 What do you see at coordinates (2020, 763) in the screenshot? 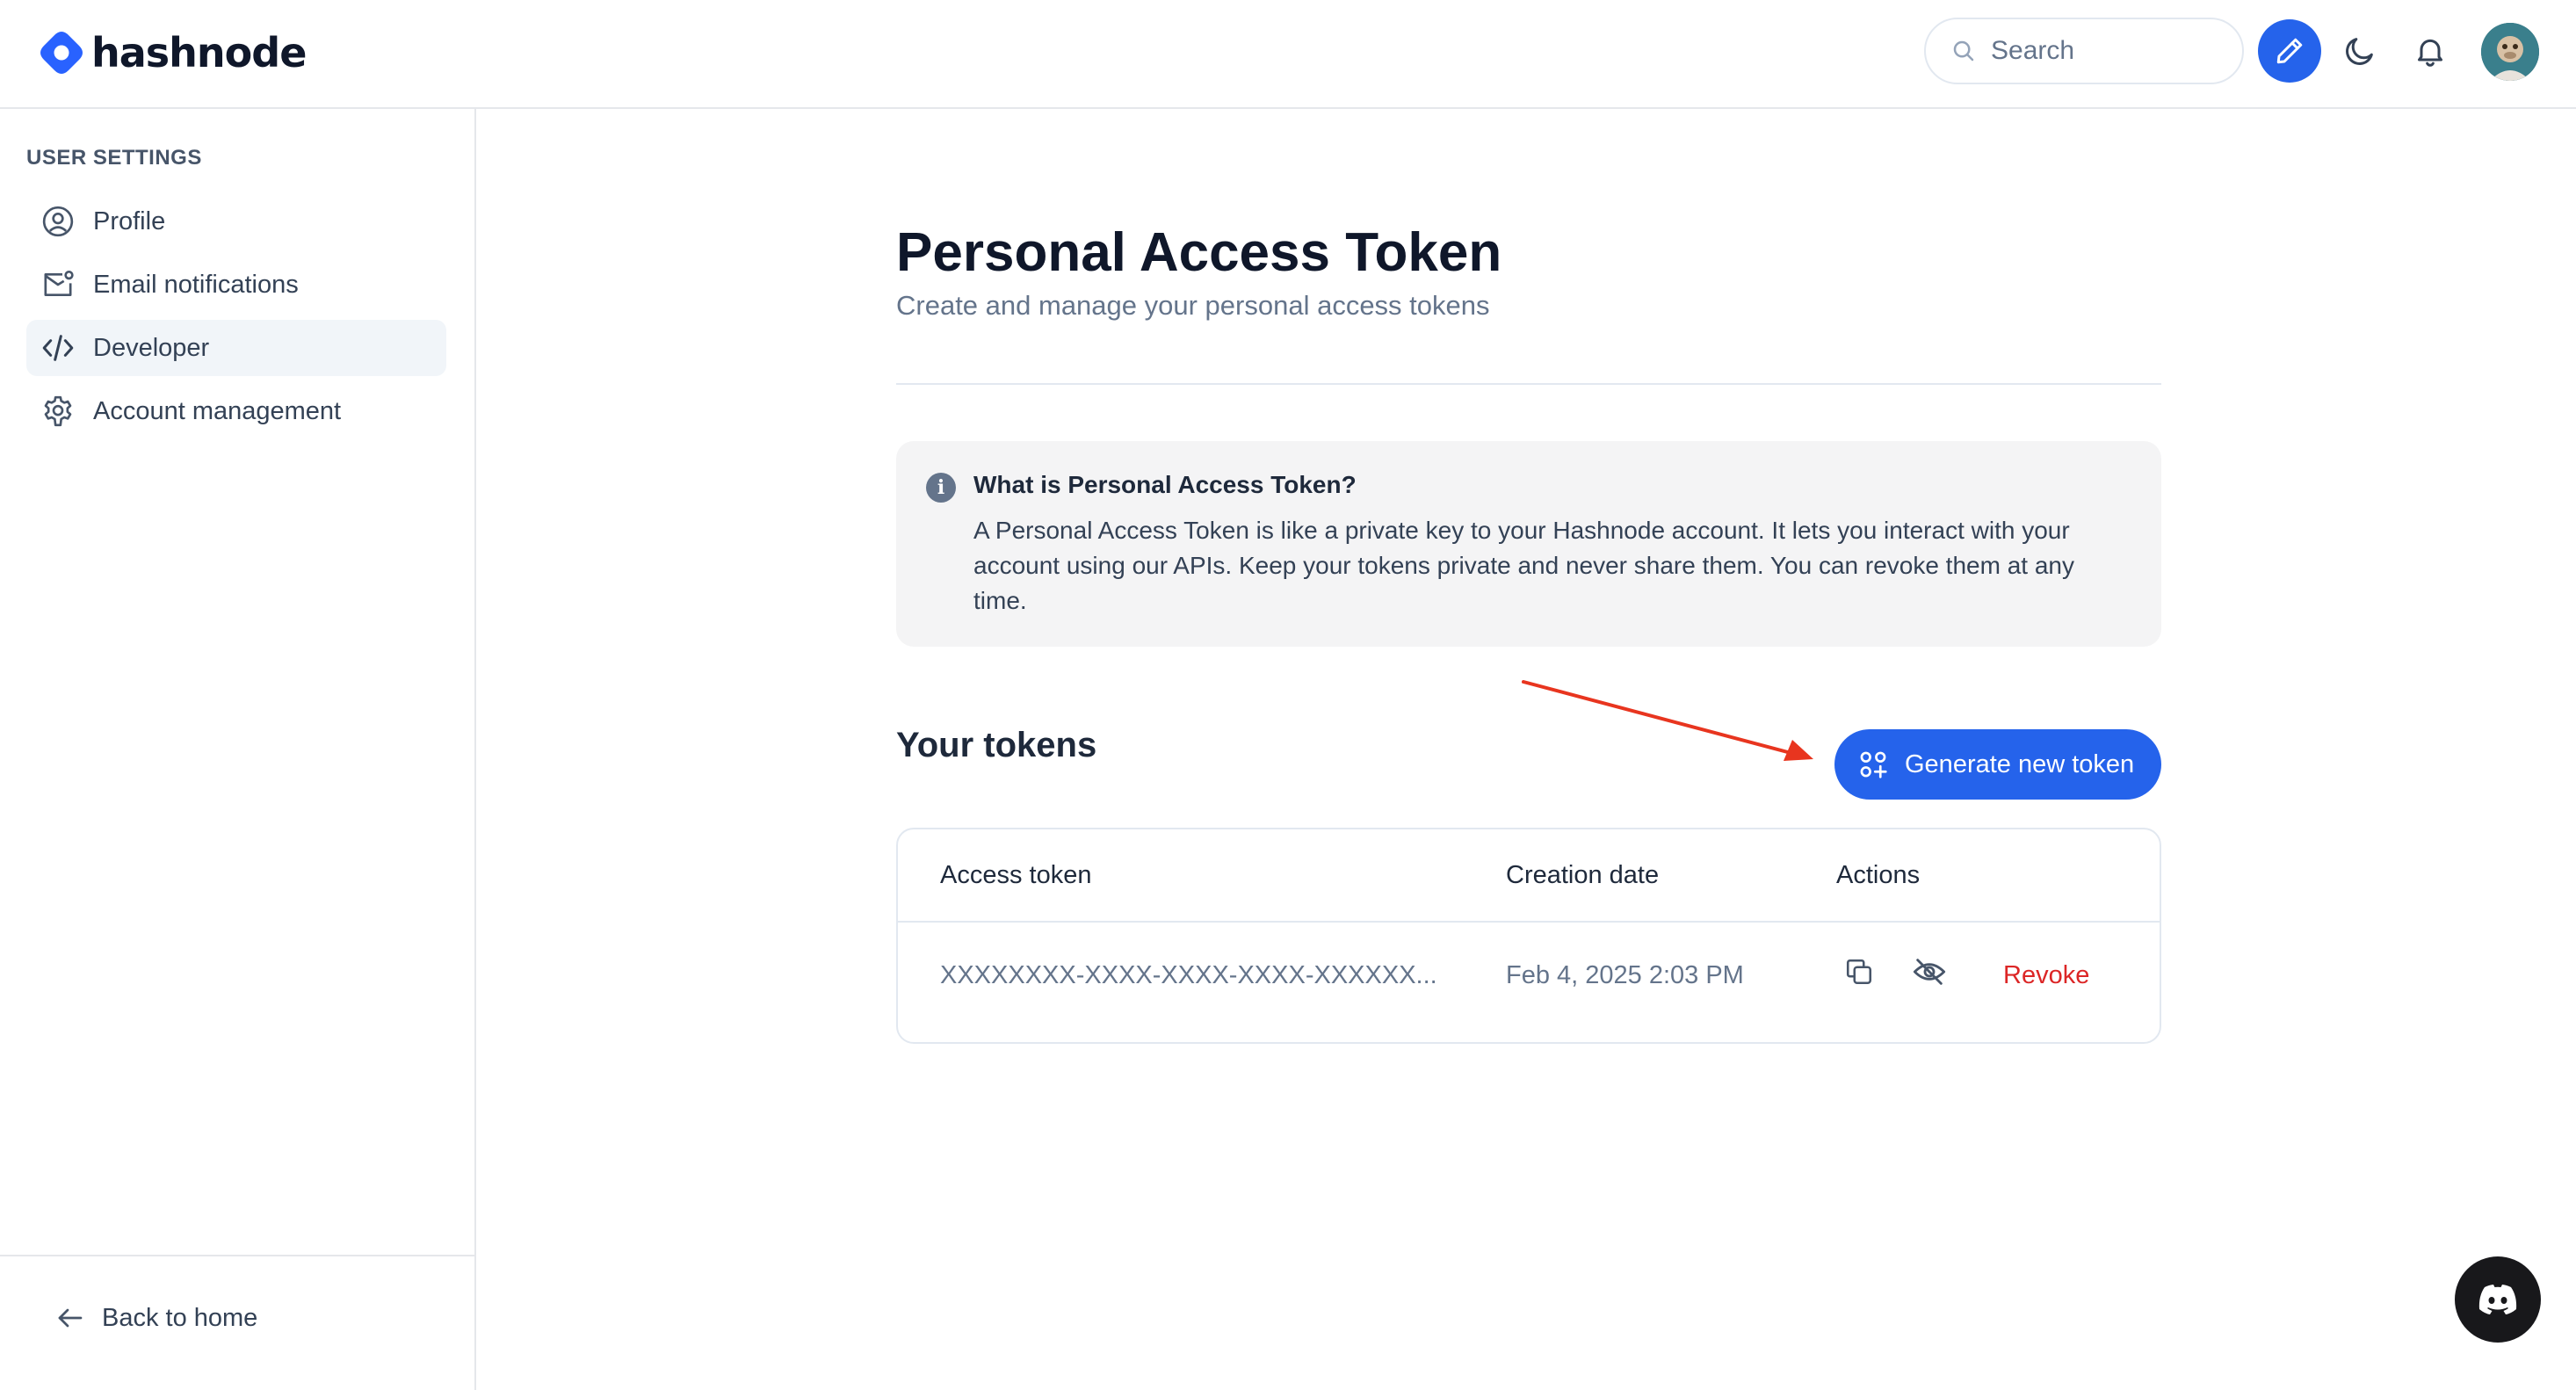
I see `generate-token-label: Generate new token` at bounding box center [2020, 763].